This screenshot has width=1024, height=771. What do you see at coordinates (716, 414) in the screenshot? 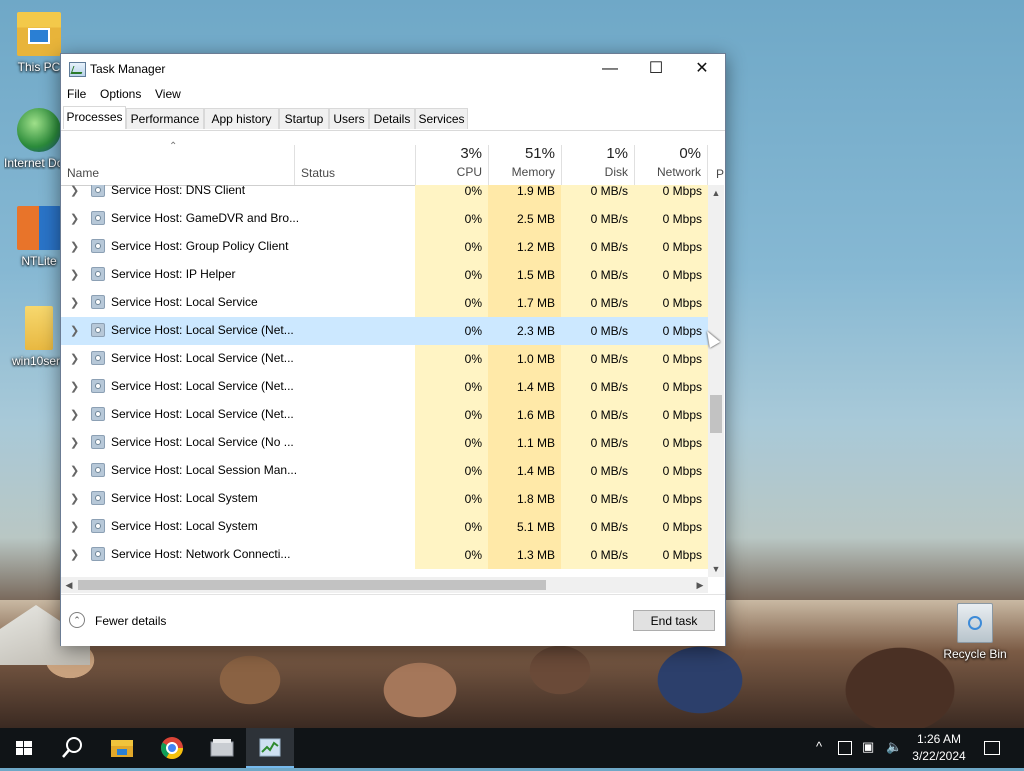
I see `vertical-scroll-thumb` at bounding box center [716, 414].